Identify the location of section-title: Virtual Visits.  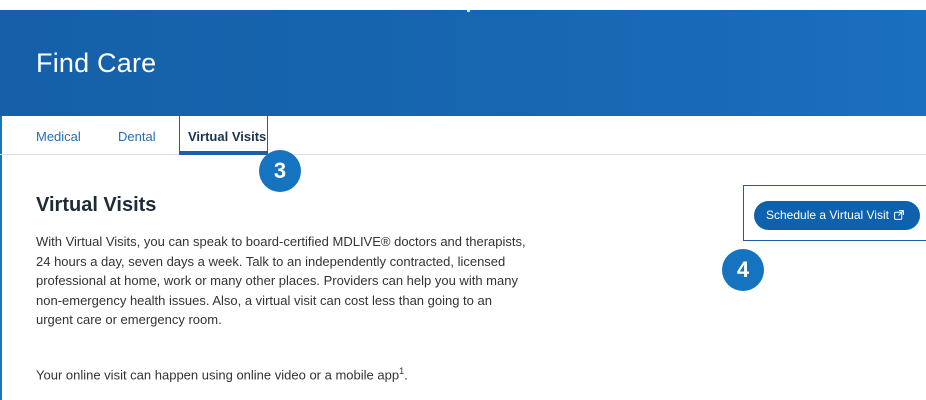
(96, 205).